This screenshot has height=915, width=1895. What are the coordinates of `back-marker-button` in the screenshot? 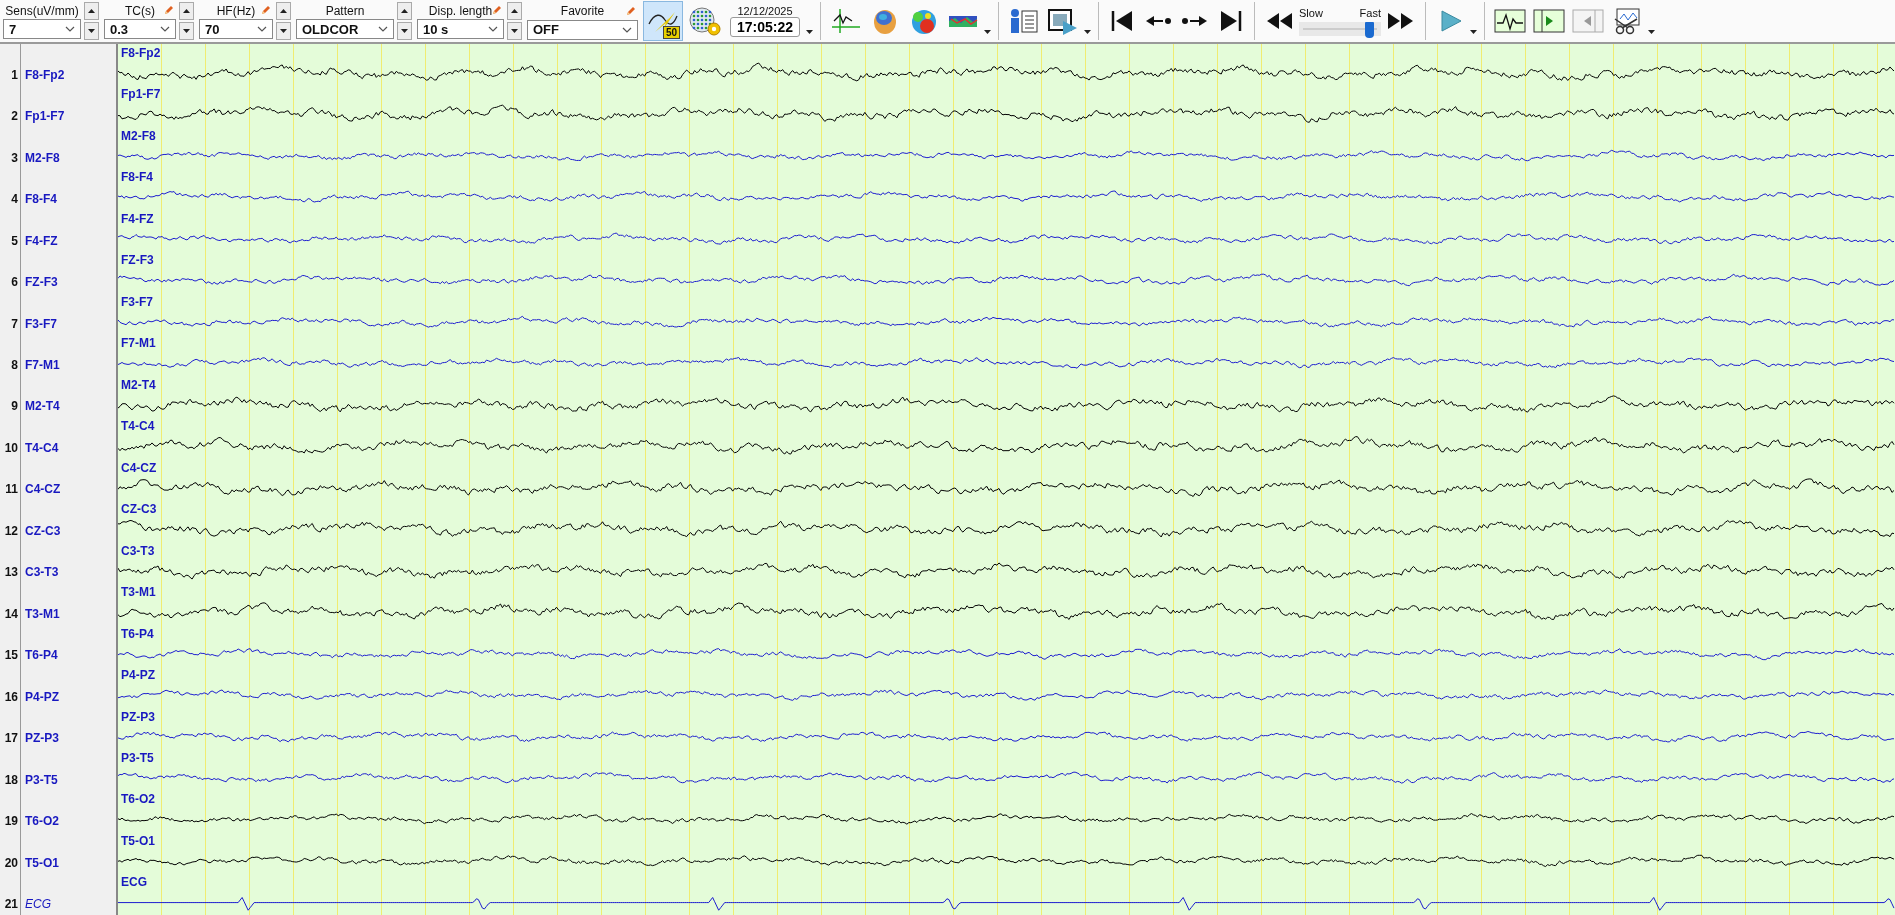 It's located at (1588, 21).